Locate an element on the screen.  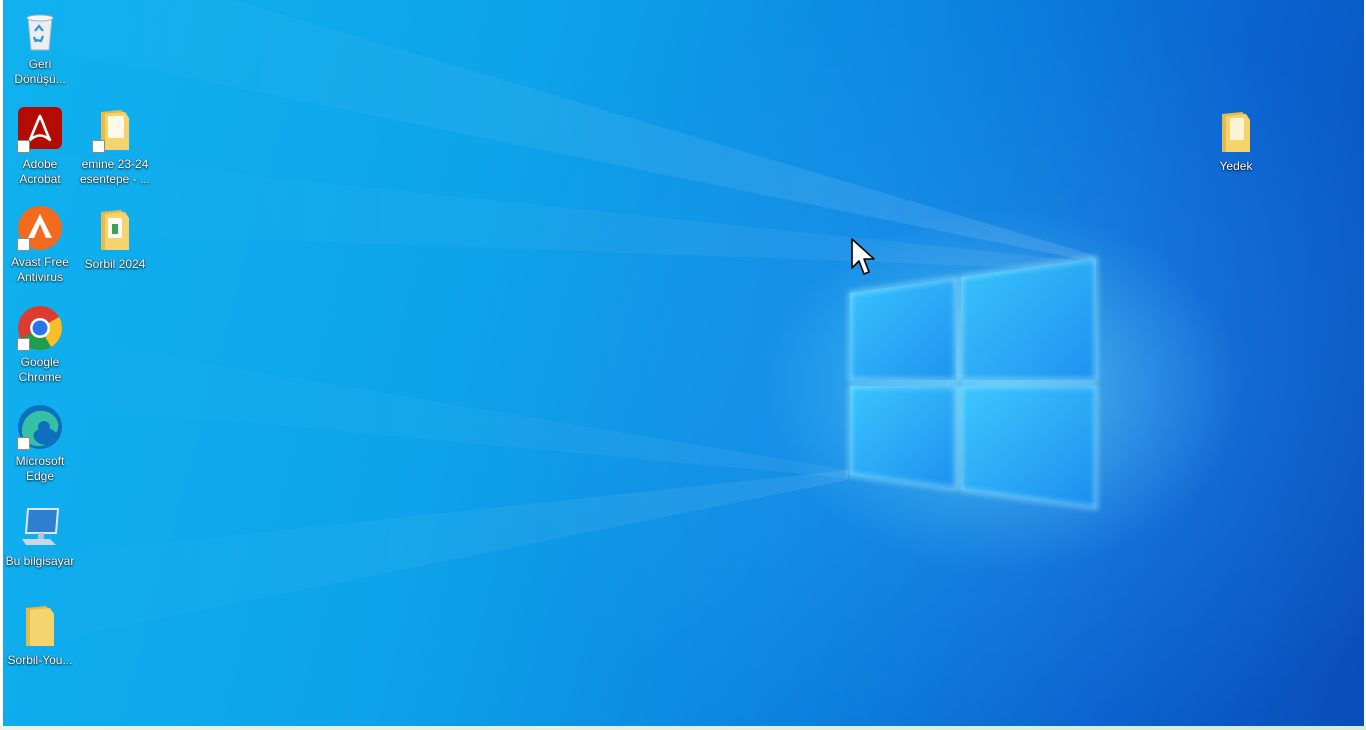
desktop-icon-adobe-acrobat: Adobe Acrobat is located at coordinates (40, 146).